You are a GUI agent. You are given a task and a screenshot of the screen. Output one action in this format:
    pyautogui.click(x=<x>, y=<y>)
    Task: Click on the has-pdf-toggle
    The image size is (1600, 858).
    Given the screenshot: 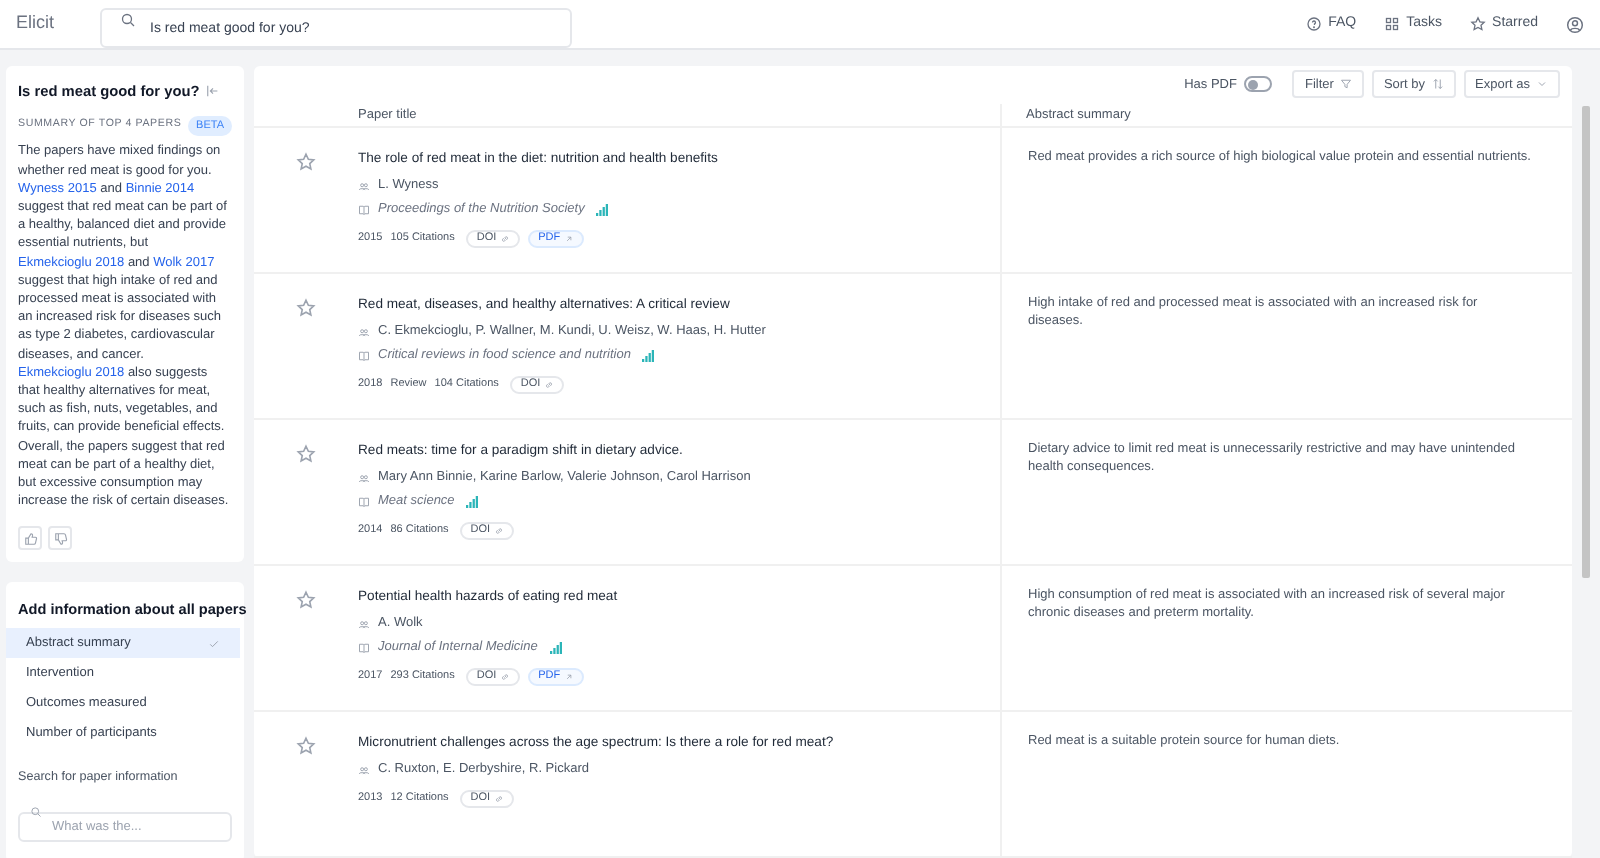 What is the action you would take?
    pyautogui.click(x=1258, y=84)
    